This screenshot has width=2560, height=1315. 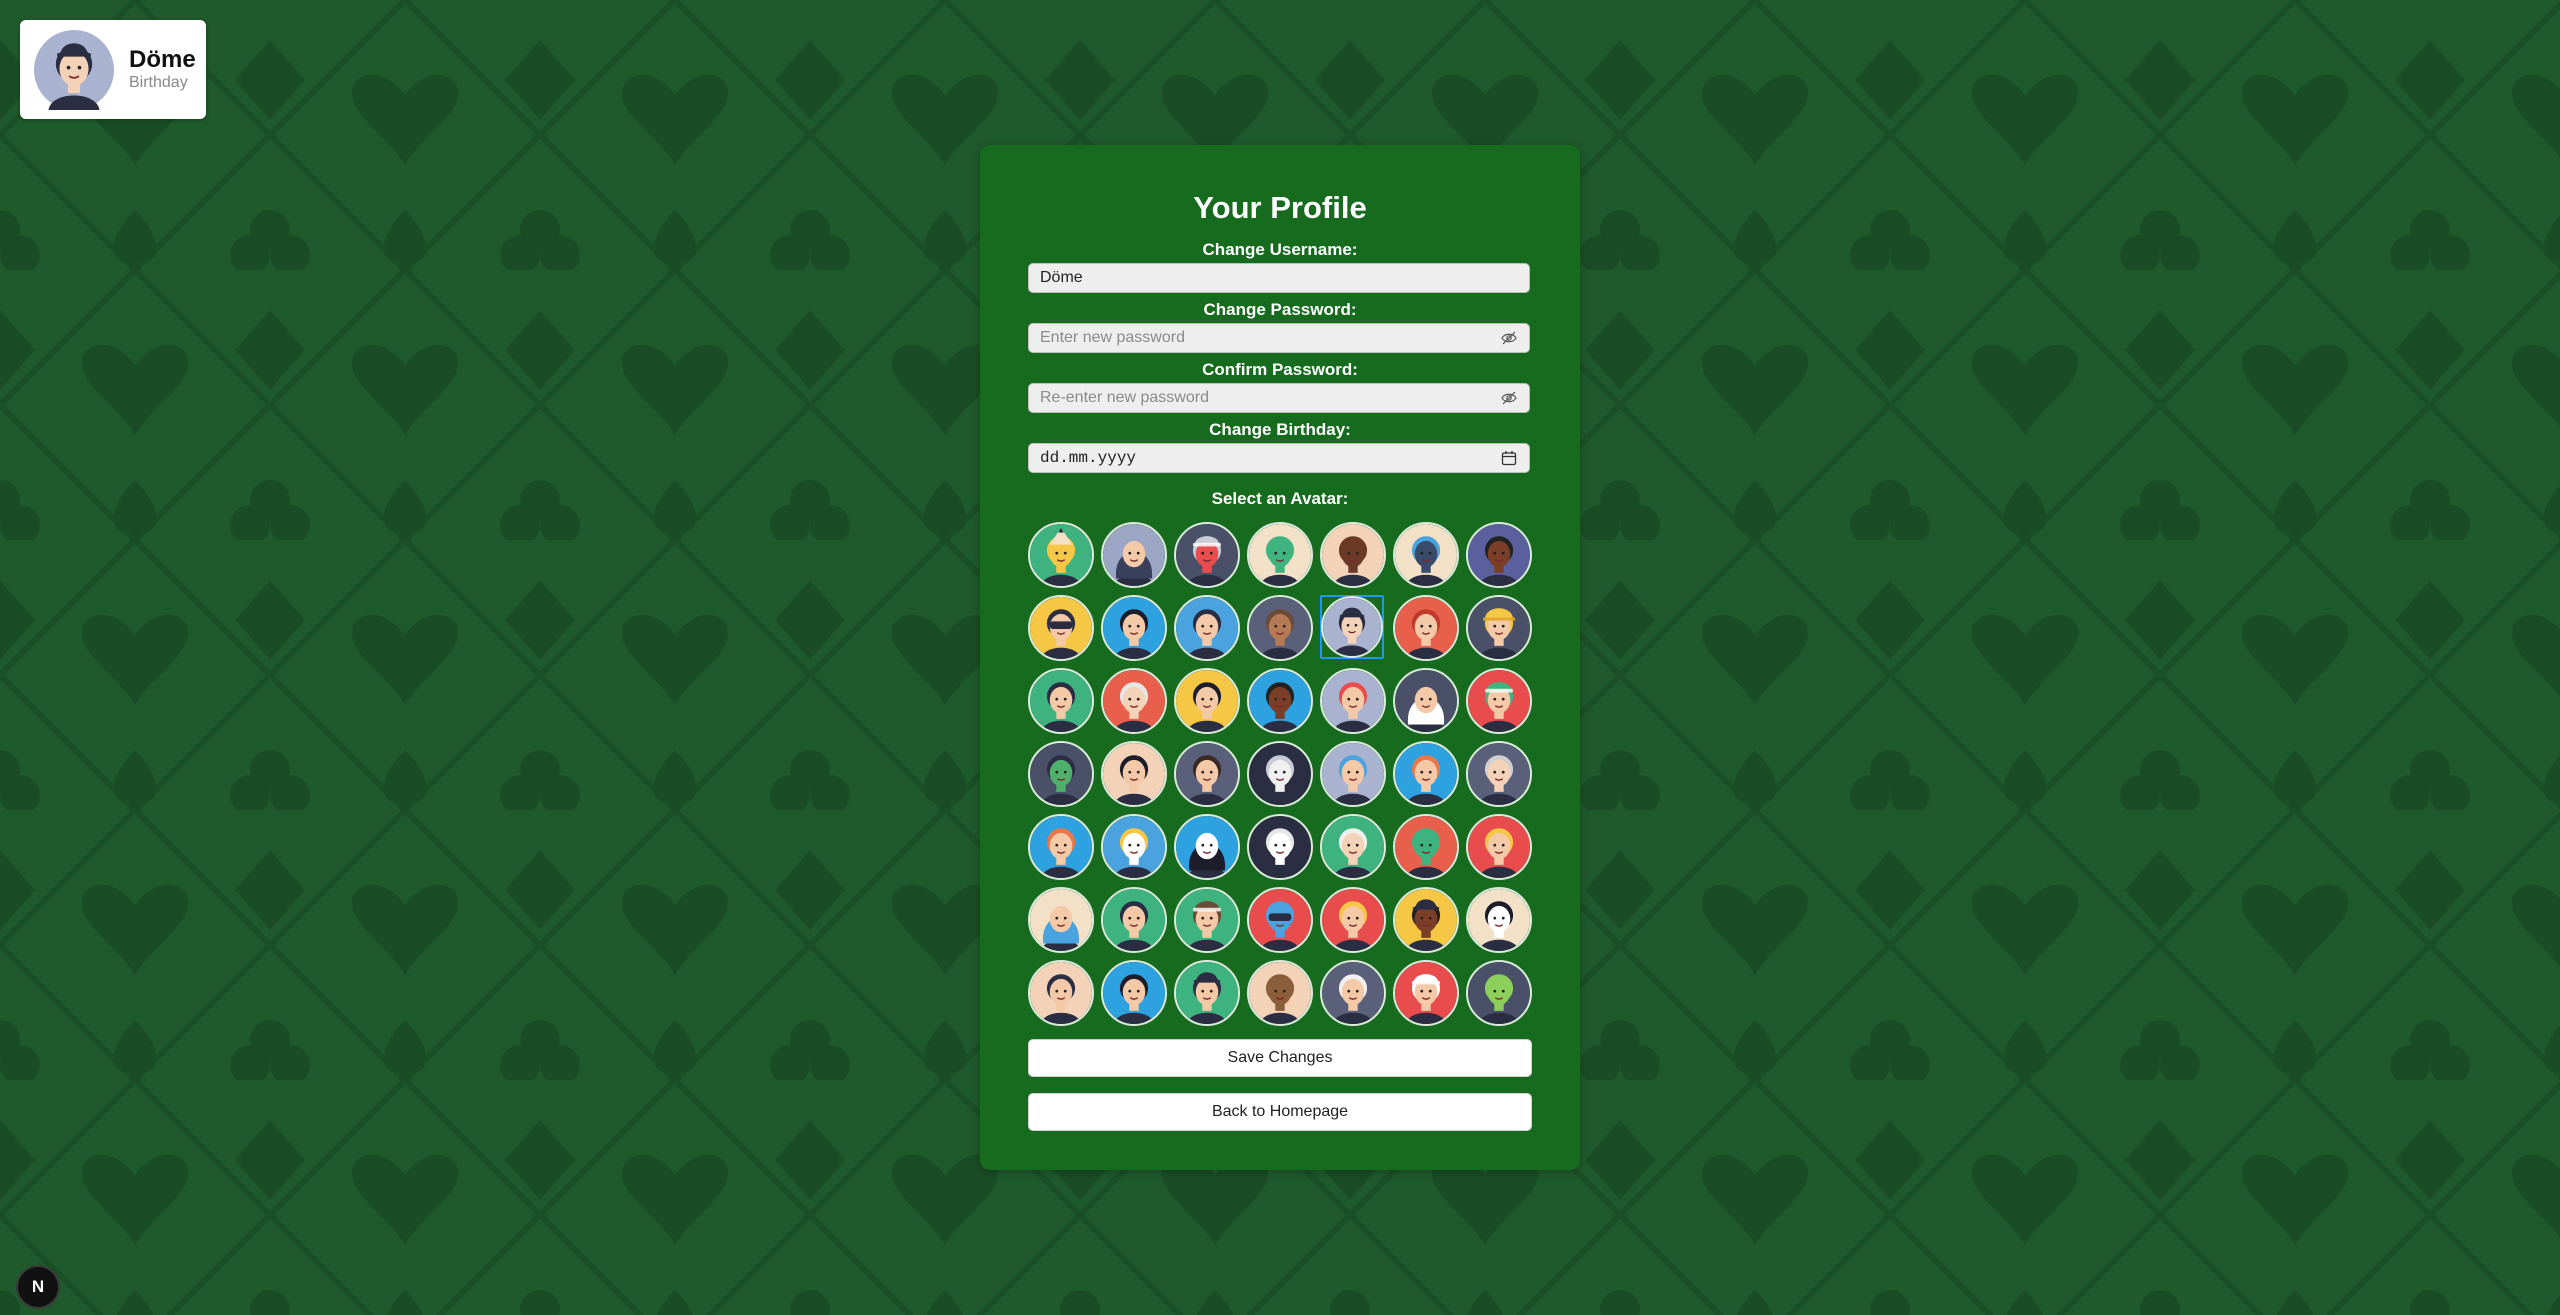 I want to click on geisha-avatar, so click(x=1499, y=920).